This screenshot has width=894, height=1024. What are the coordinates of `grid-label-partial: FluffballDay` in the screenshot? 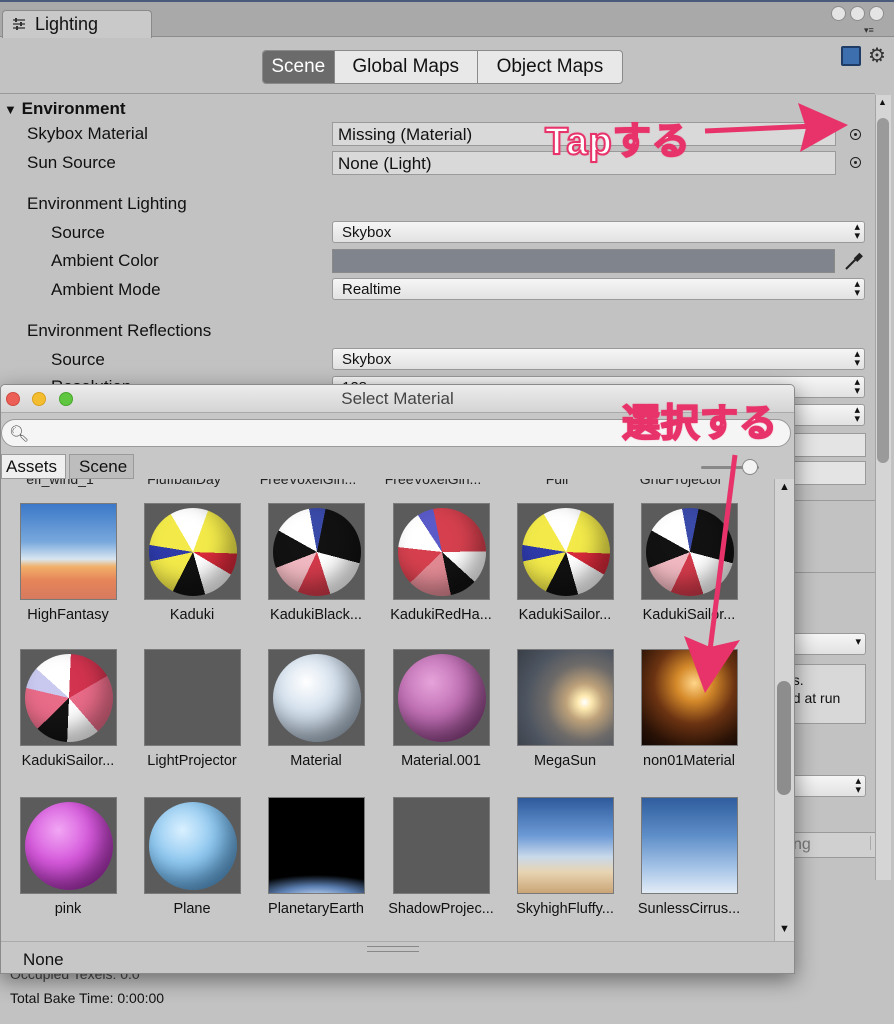 It's located at (184, 483).